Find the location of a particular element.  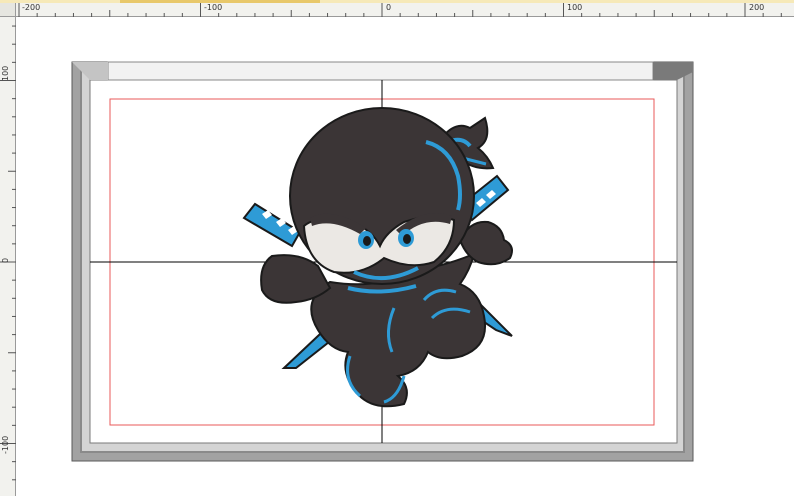

left-eye is located at coordinates (366, 240).